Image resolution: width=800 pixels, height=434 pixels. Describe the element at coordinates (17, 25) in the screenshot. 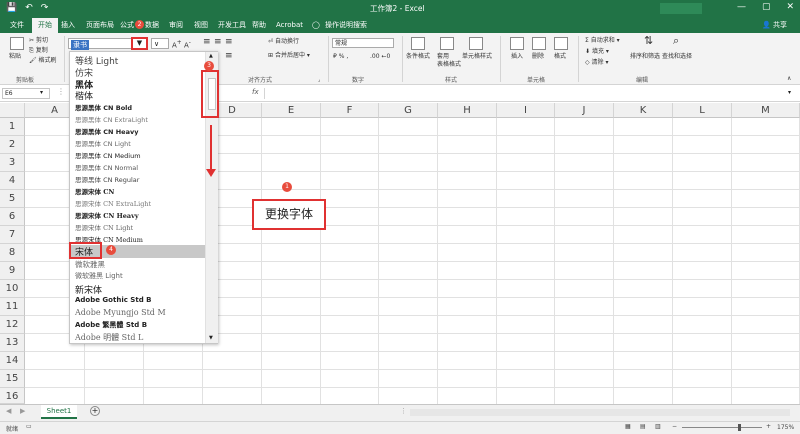

I see `tab-file: 文件` at that location.